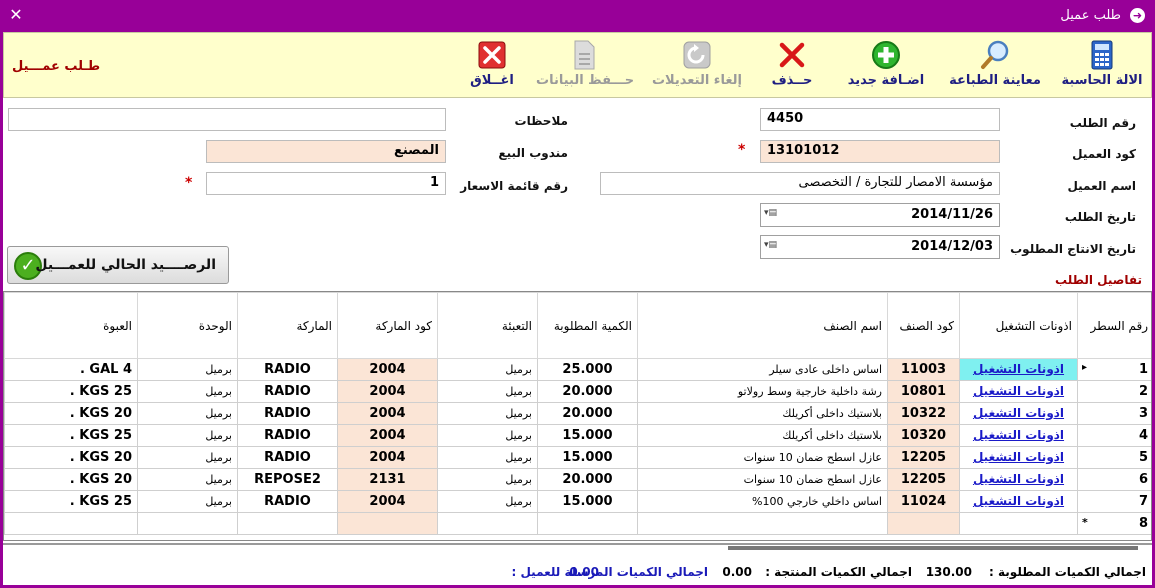 The width and height of the screenshot is (1155, 588). I want to click on item-name-cell: اساس داخلى عادى سيلر, so click(762, 369).